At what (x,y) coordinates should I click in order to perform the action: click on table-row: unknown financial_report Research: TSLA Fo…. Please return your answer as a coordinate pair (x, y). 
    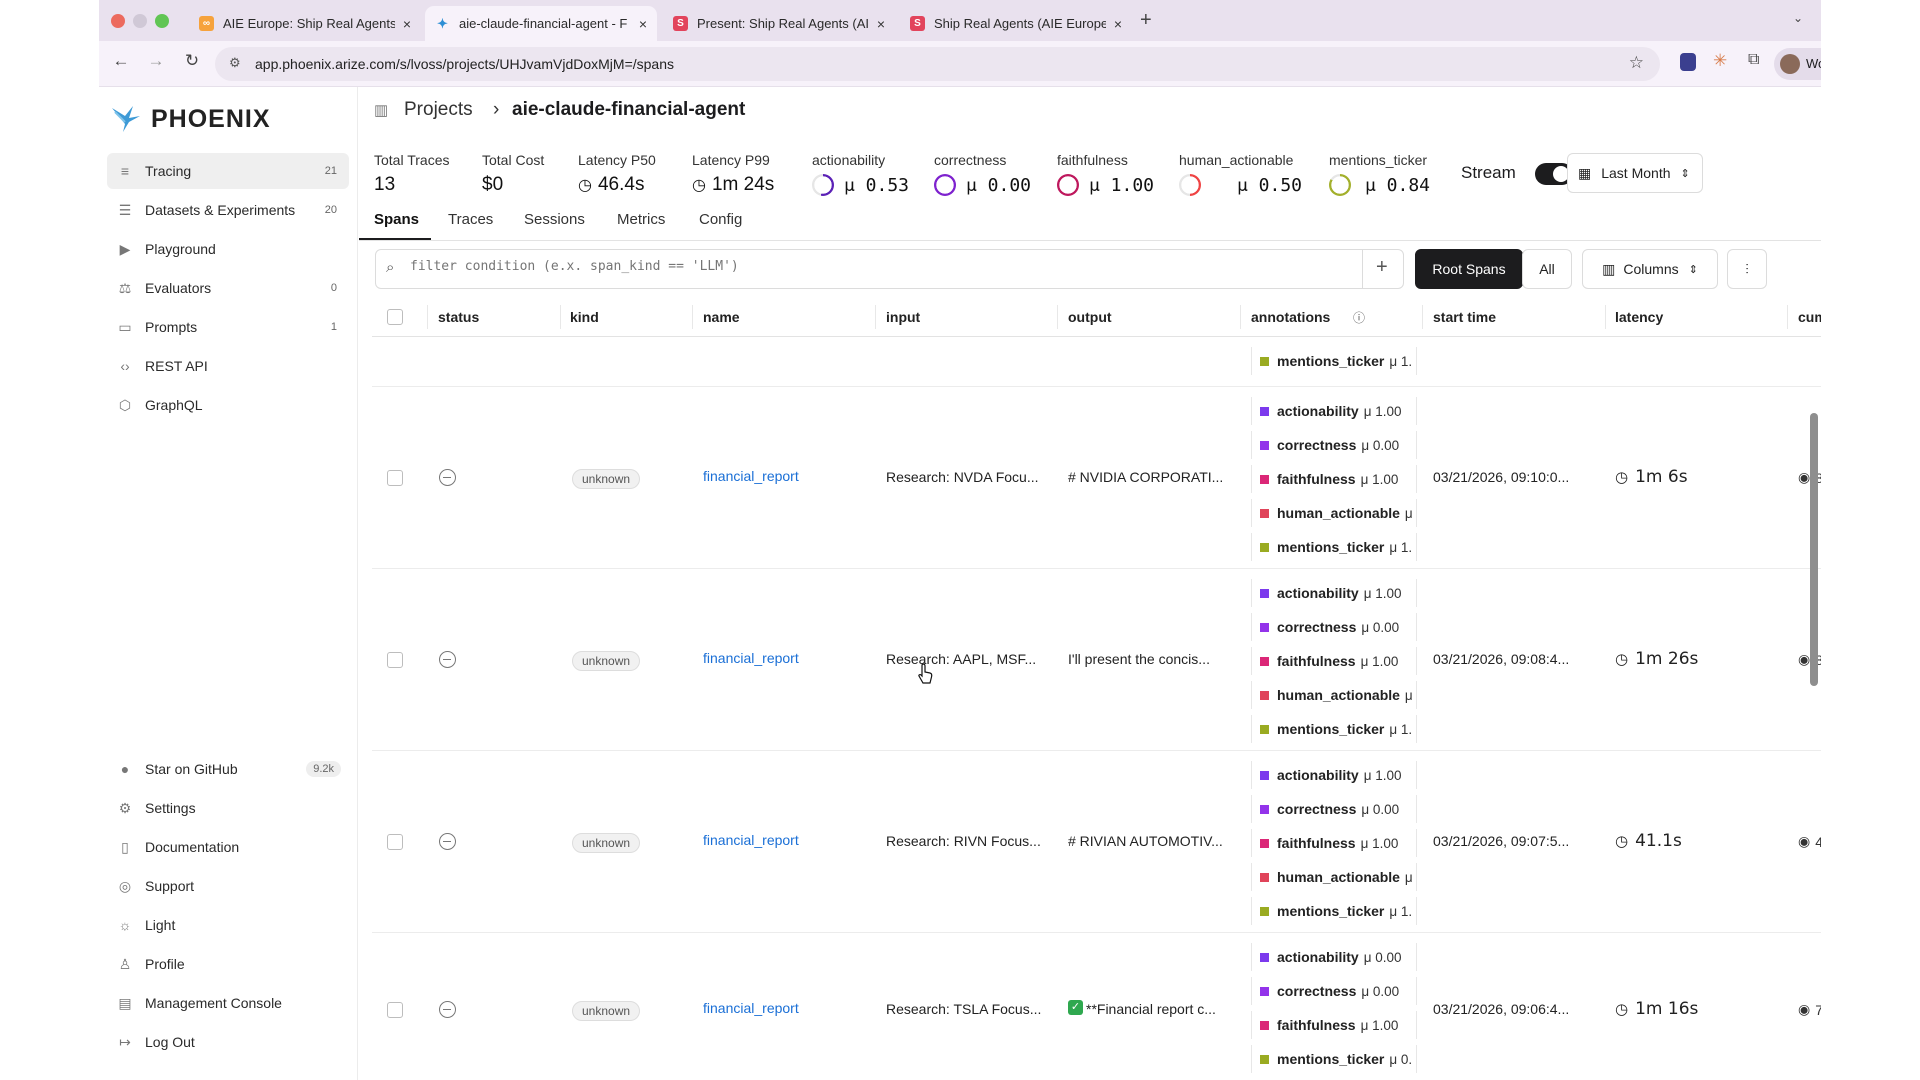
    Looking at the image, I should click on (1096, 1006).